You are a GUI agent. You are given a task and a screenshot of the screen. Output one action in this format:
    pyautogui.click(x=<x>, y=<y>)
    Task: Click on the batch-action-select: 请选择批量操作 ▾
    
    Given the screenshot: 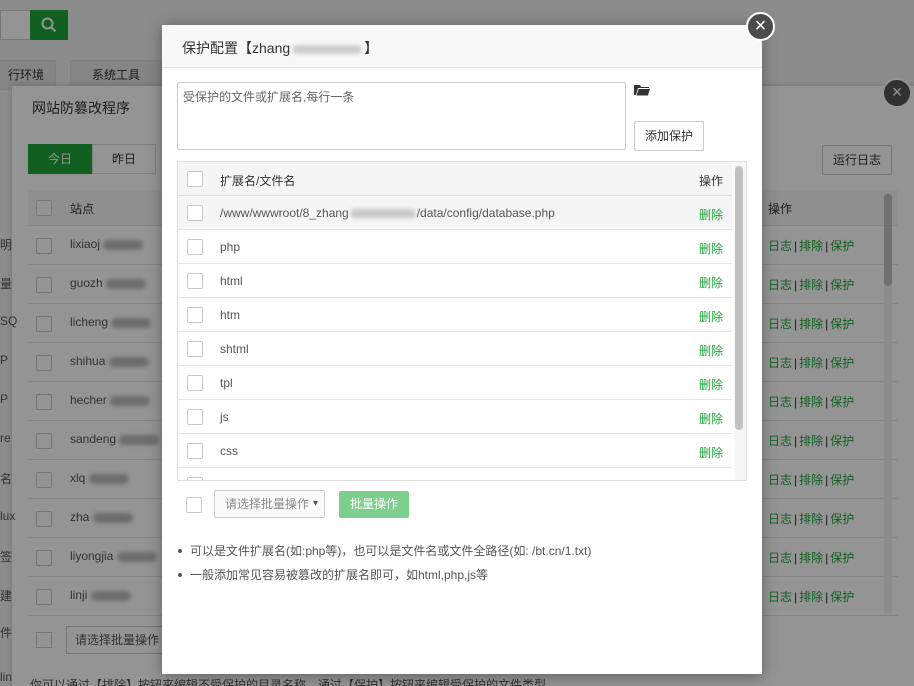 What is the action you would take?
    pyautogui.click(x=269, y=504)
    